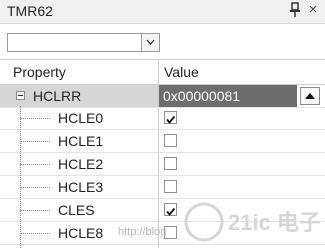  I want to click on value-column-header: Value, so click(181, 72).